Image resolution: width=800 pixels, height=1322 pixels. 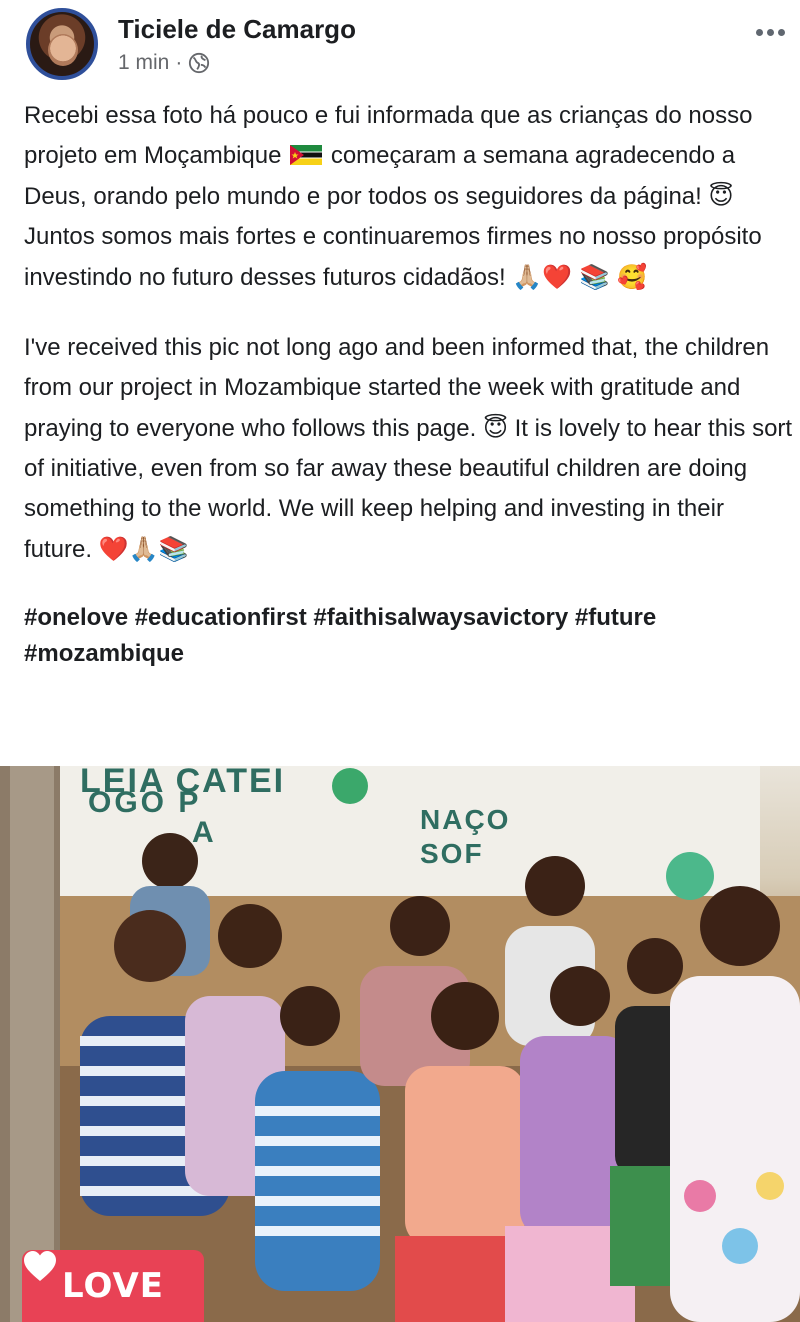 I want to click on globe-icon, so click(x=199, y=63).